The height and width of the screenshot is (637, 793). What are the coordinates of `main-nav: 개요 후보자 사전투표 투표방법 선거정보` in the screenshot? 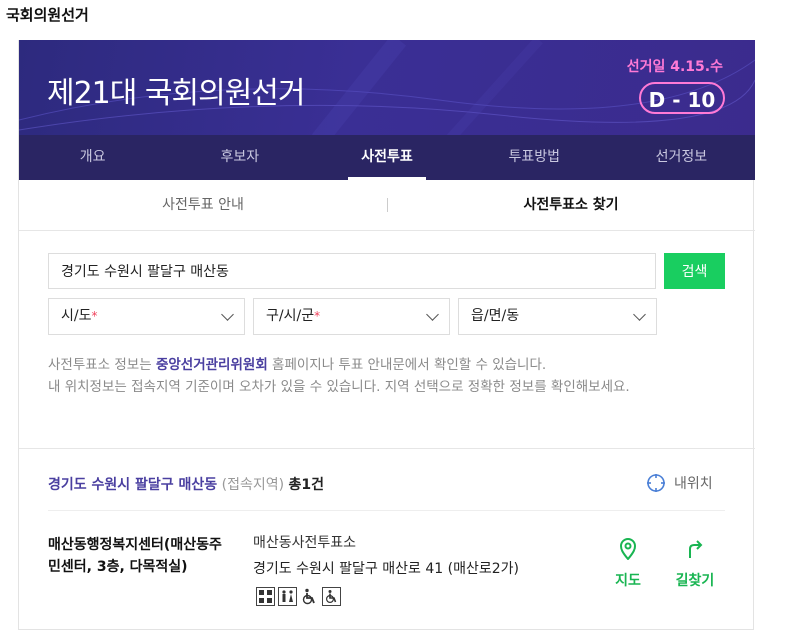 It's located at (387, 157).